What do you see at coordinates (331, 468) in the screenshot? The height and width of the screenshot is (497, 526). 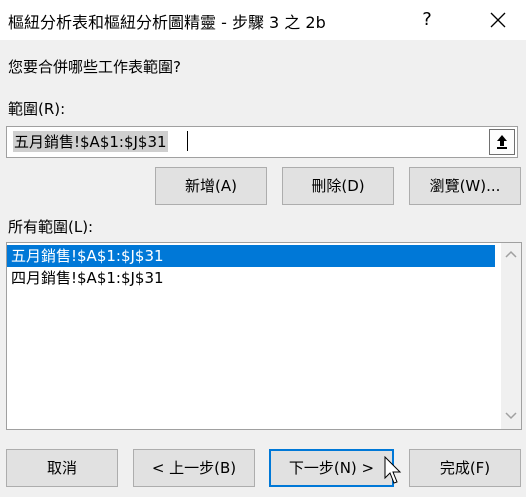 I see `next-button: 下一步(N) >` at bounding box center [331, 468].